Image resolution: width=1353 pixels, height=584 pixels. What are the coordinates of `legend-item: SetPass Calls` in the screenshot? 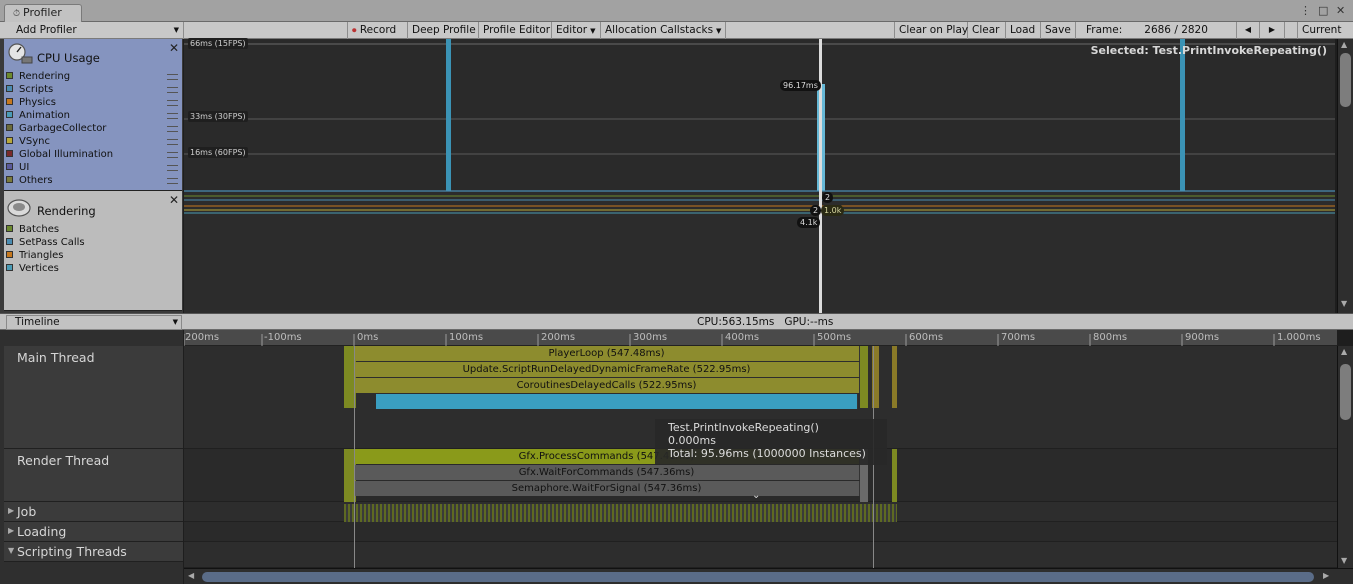 It's located at (45, 242).